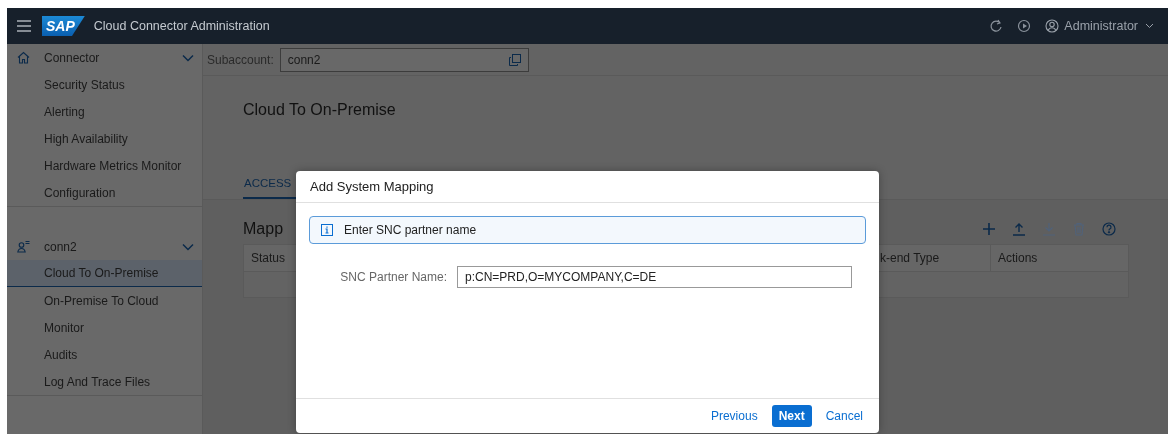 The height and width of the screenshot is (434, 1168). Describe the element at coordinates (1018, 258) in the screenshot. I see `column-header: Actions` at that location.